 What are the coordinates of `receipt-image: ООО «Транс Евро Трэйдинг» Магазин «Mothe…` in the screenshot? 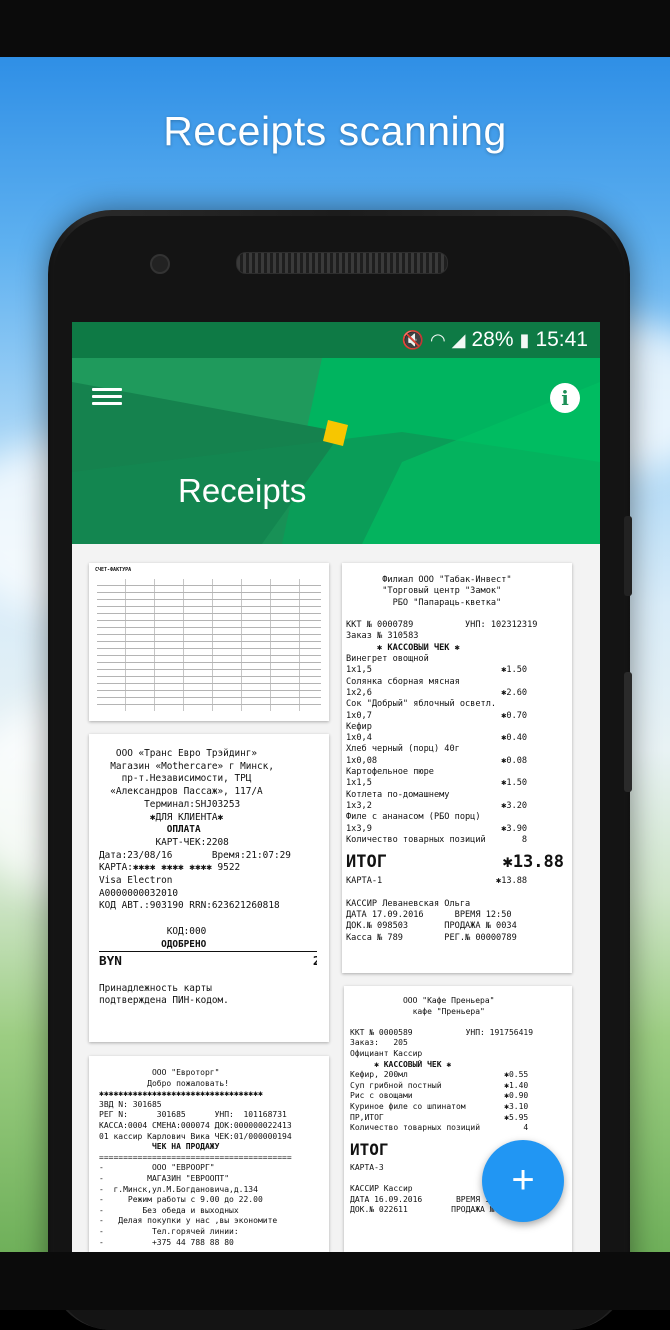 It's located at (208, 888).